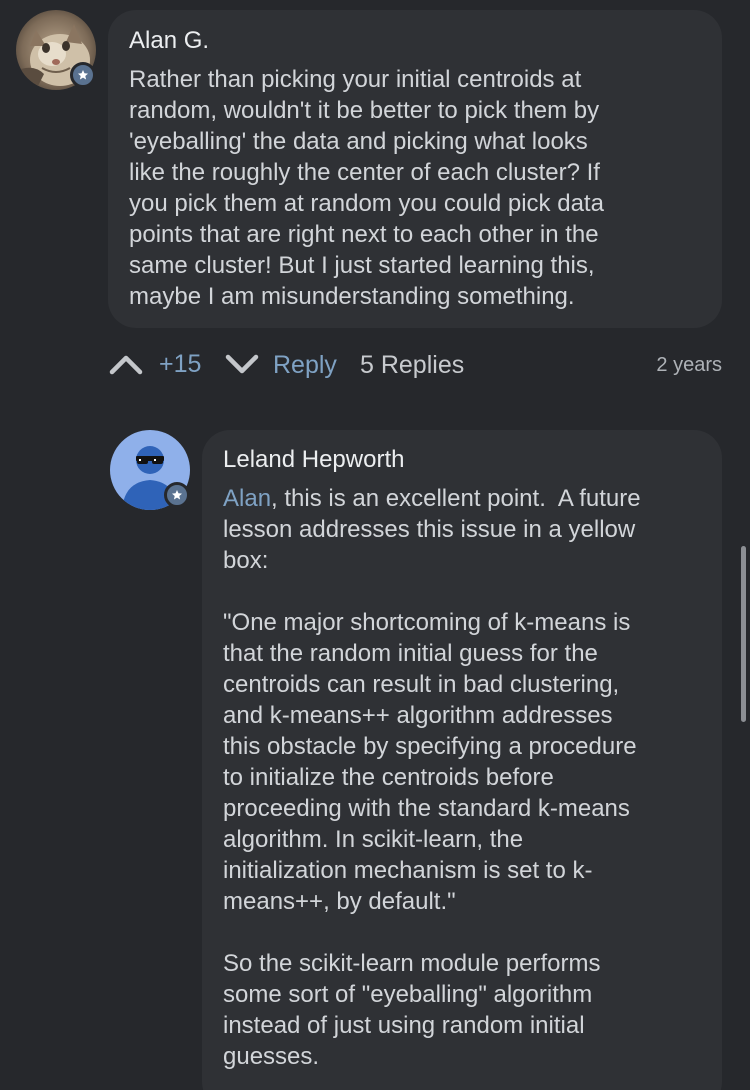  I want to click on comment-author: Alan G., so click(415, 41).